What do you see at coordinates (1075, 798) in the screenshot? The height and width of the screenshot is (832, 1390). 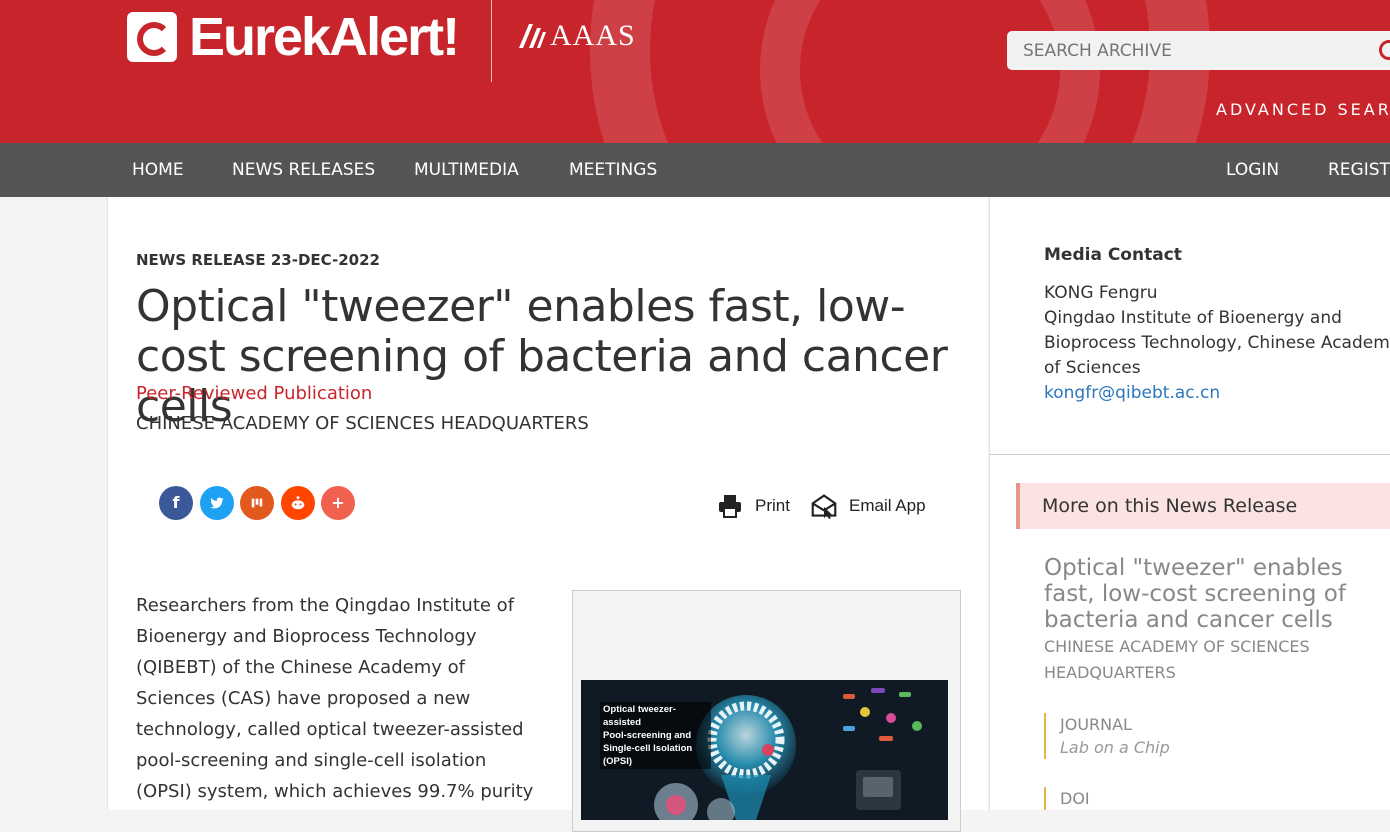 I see `doi-label: DOI` at bounding box center [1075, 798].